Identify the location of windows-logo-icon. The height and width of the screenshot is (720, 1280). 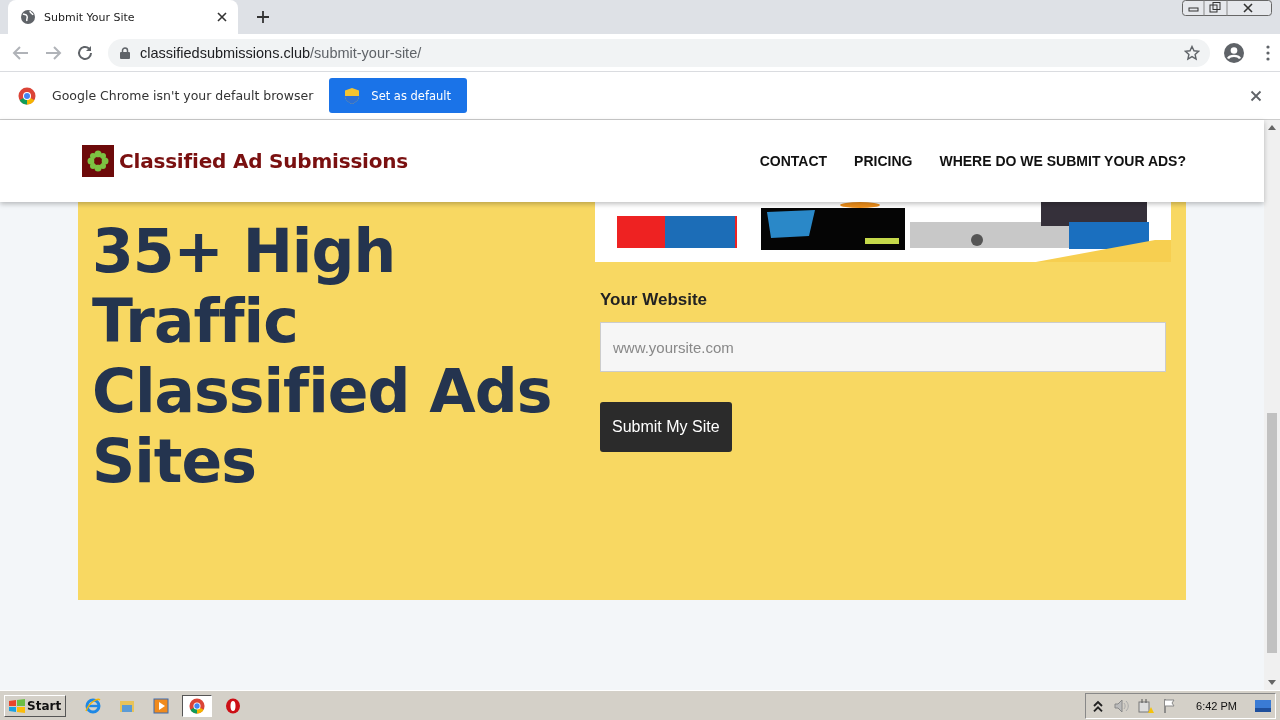
(17, 705).